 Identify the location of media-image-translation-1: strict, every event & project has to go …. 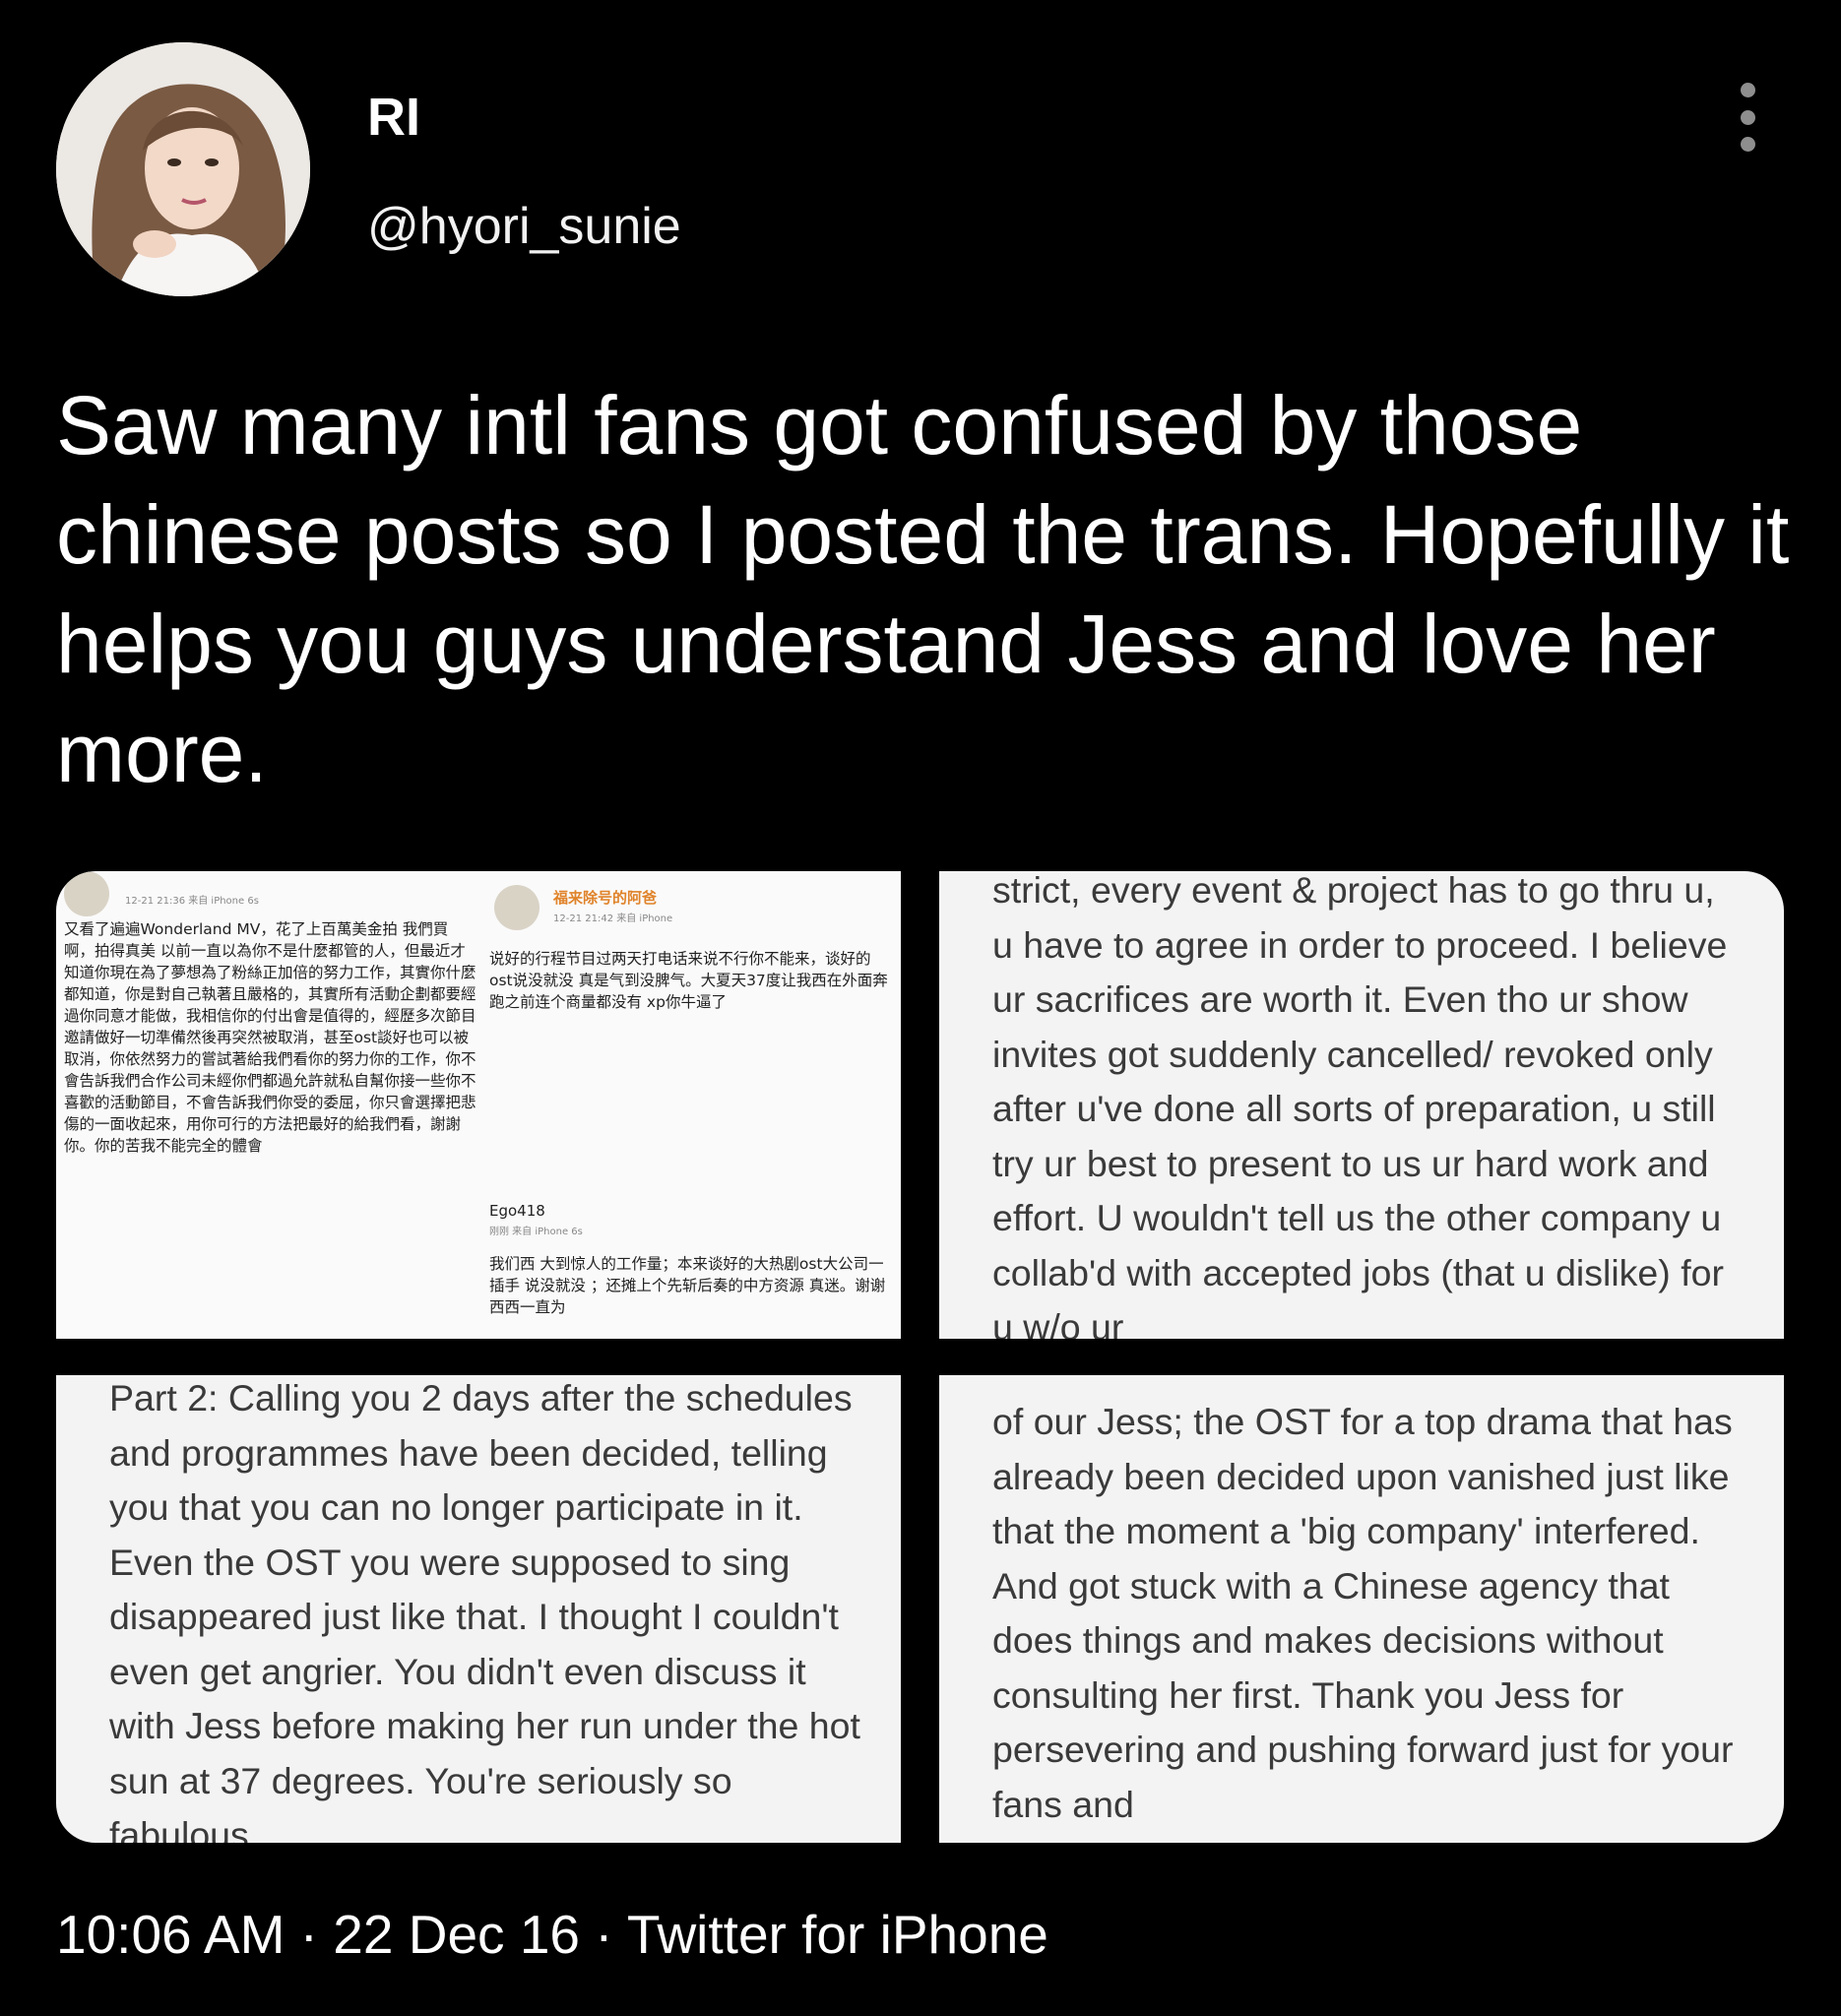
(1361, 1105).